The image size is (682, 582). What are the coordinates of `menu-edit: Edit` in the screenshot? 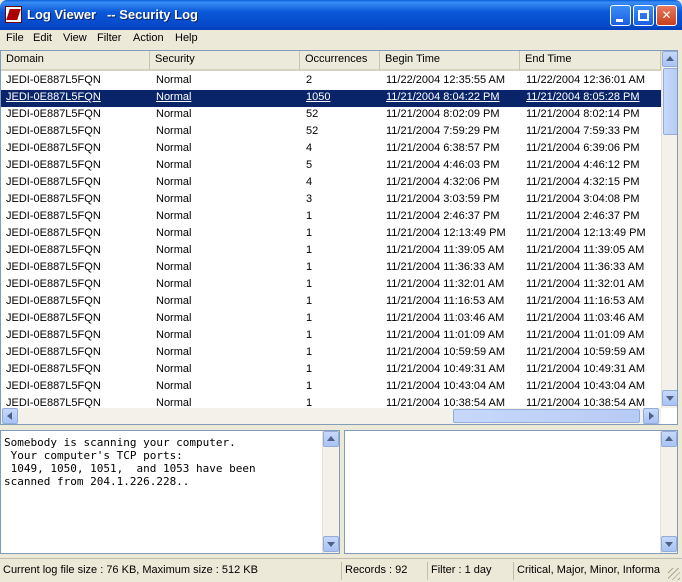 It's located at (42, 38).